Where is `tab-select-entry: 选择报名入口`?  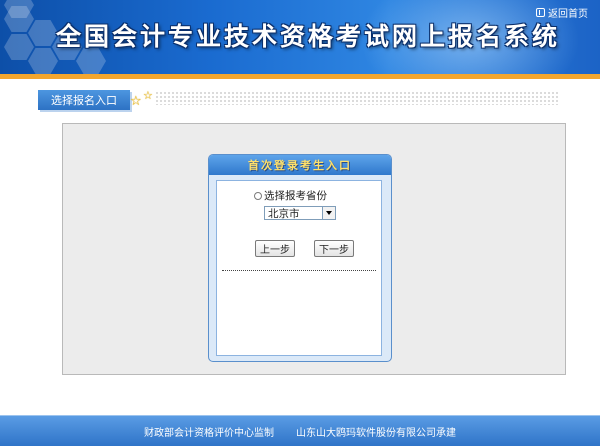
tab-select-entry: 选择报名入口 is located at coordinates (84, 100).